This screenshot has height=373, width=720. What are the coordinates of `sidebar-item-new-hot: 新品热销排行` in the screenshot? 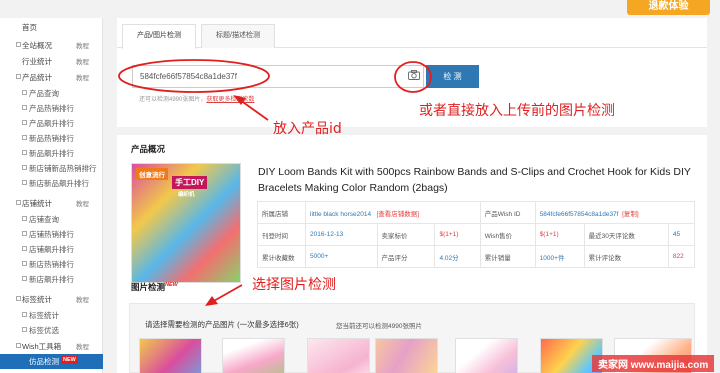 It's located at (51, 138).